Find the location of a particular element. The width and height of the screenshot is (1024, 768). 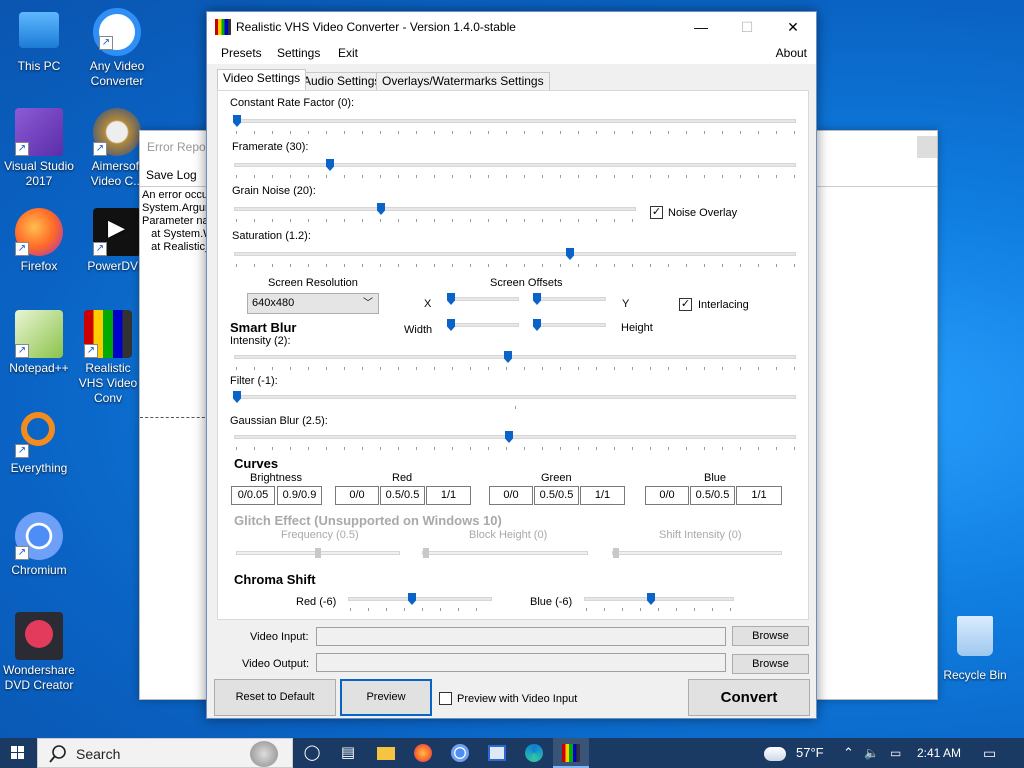

gaussian-blur-slider-thumb is located at coordinates (509, 437).